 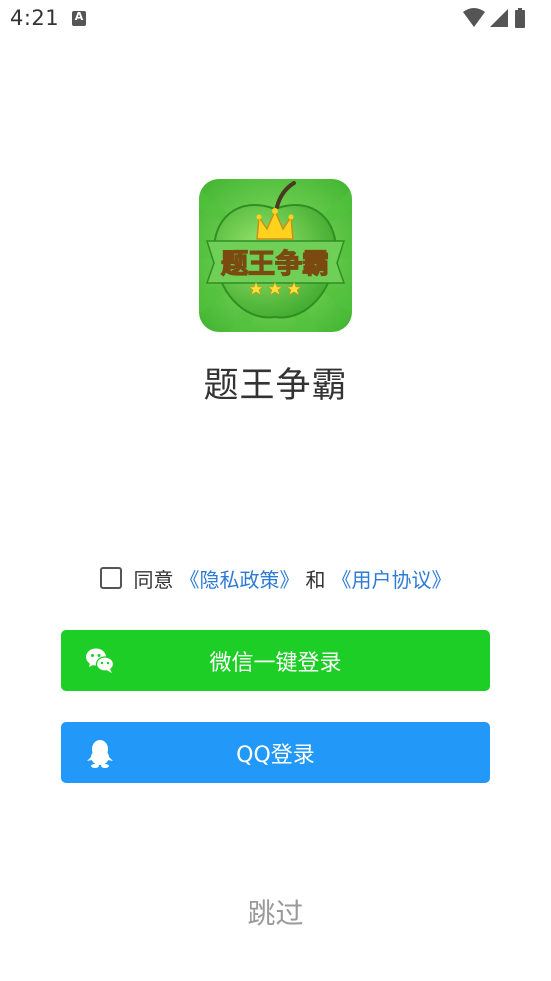 I want to click on a-icon: A, so click(x=79, y=18).